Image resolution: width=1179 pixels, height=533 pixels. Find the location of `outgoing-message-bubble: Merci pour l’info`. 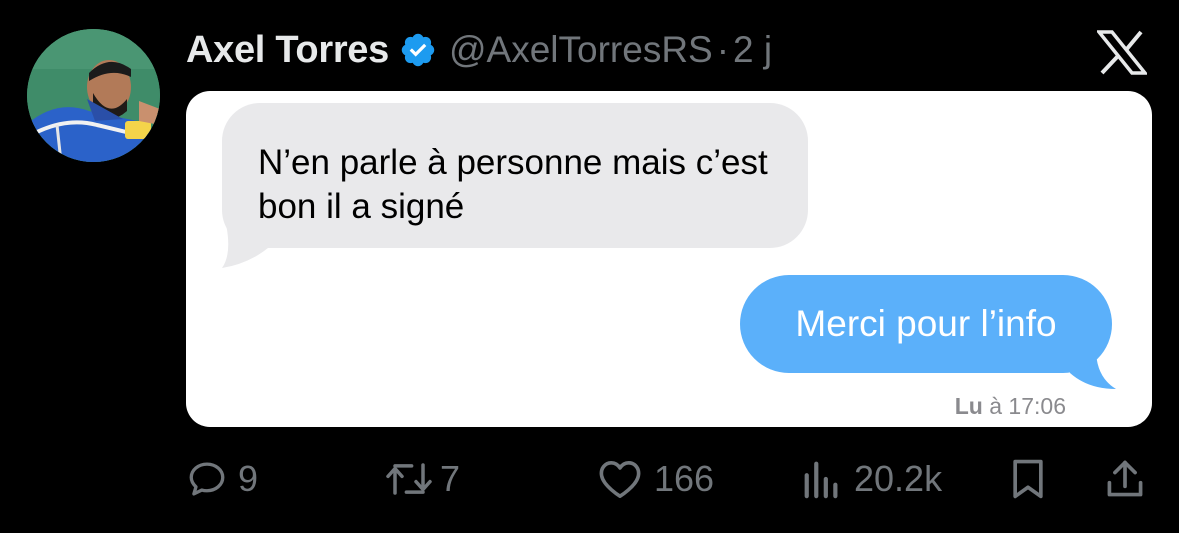

outgoing-message-bubble: Merci pour l’info is located at coordinates (926, 324).